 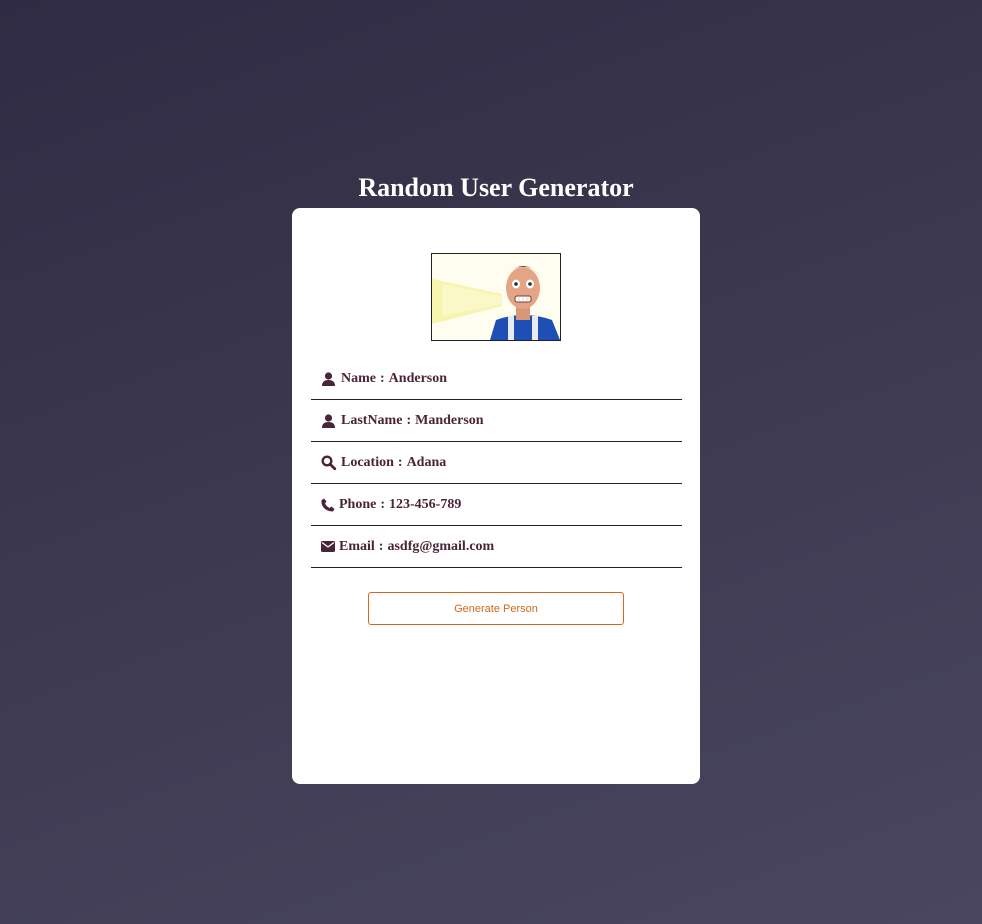 I want to click on field-label: Email, so click(x=357, y=546).